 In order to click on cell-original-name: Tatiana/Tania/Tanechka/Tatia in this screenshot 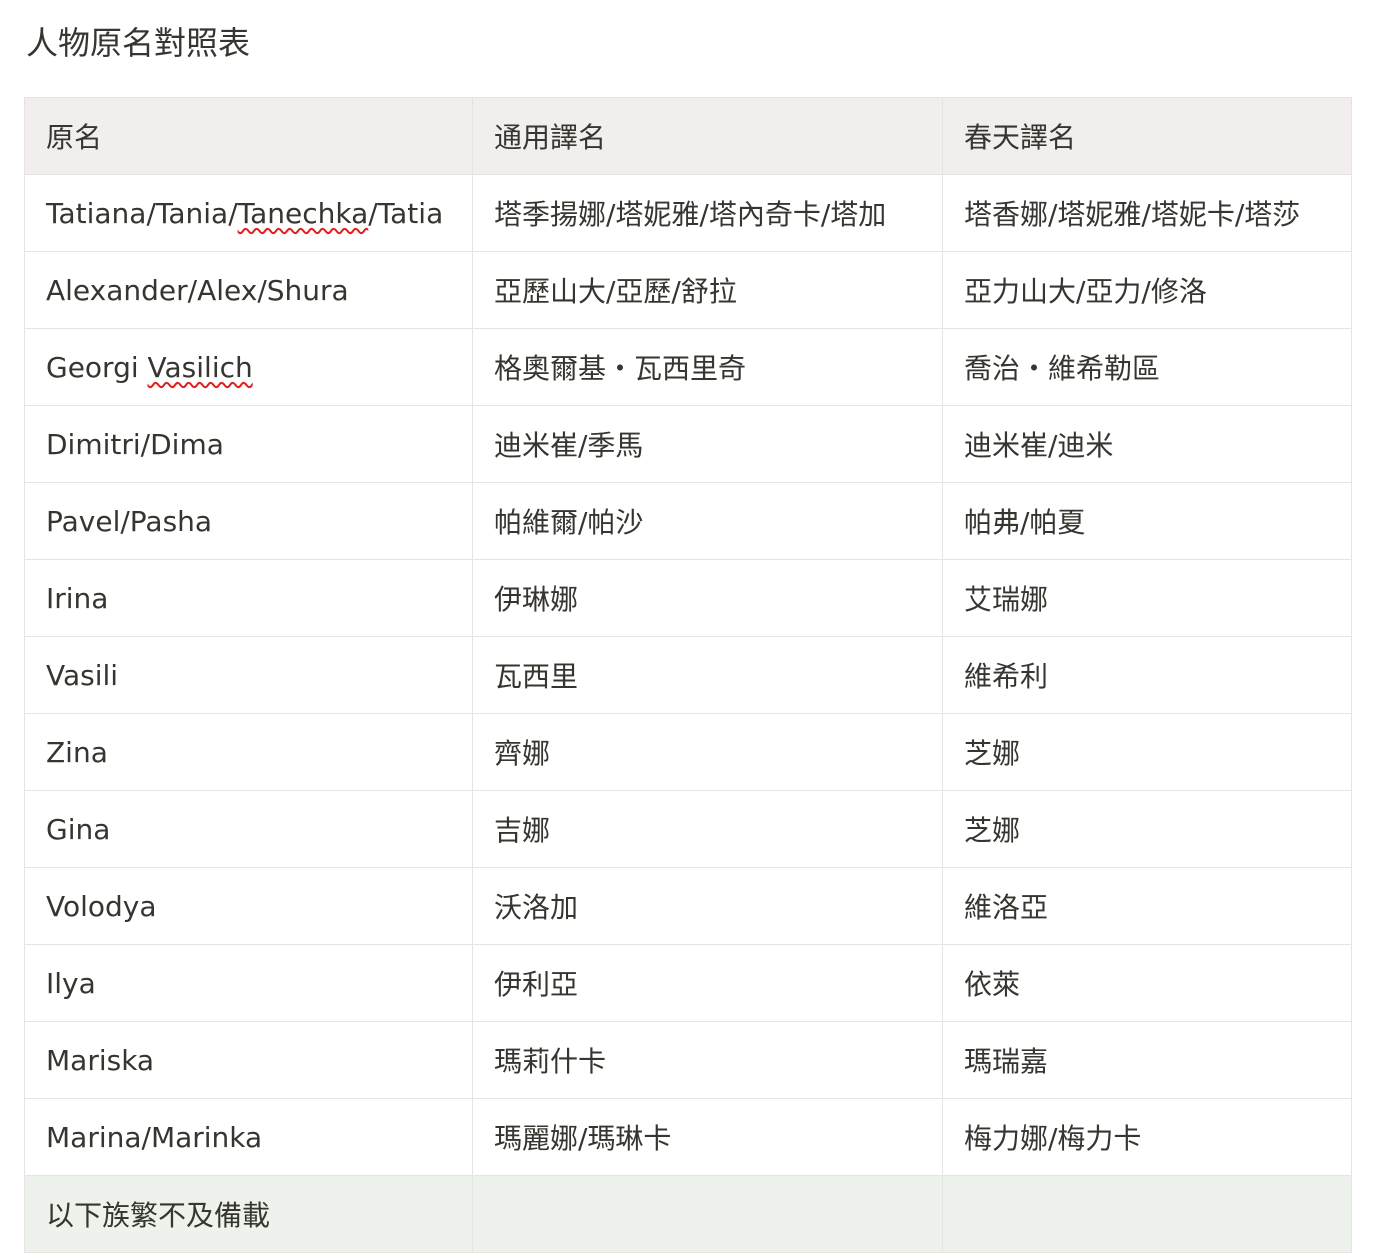, I will do `click(248, 213)`.